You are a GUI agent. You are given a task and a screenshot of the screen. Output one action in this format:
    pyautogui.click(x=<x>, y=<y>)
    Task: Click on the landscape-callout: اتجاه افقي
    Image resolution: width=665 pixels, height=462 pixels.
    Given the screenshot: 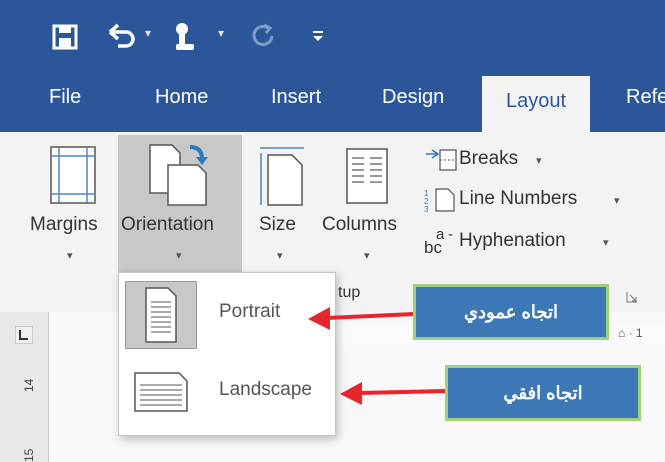 What is the action you would take?
    pyautogui.click(x=543, y=393)
    